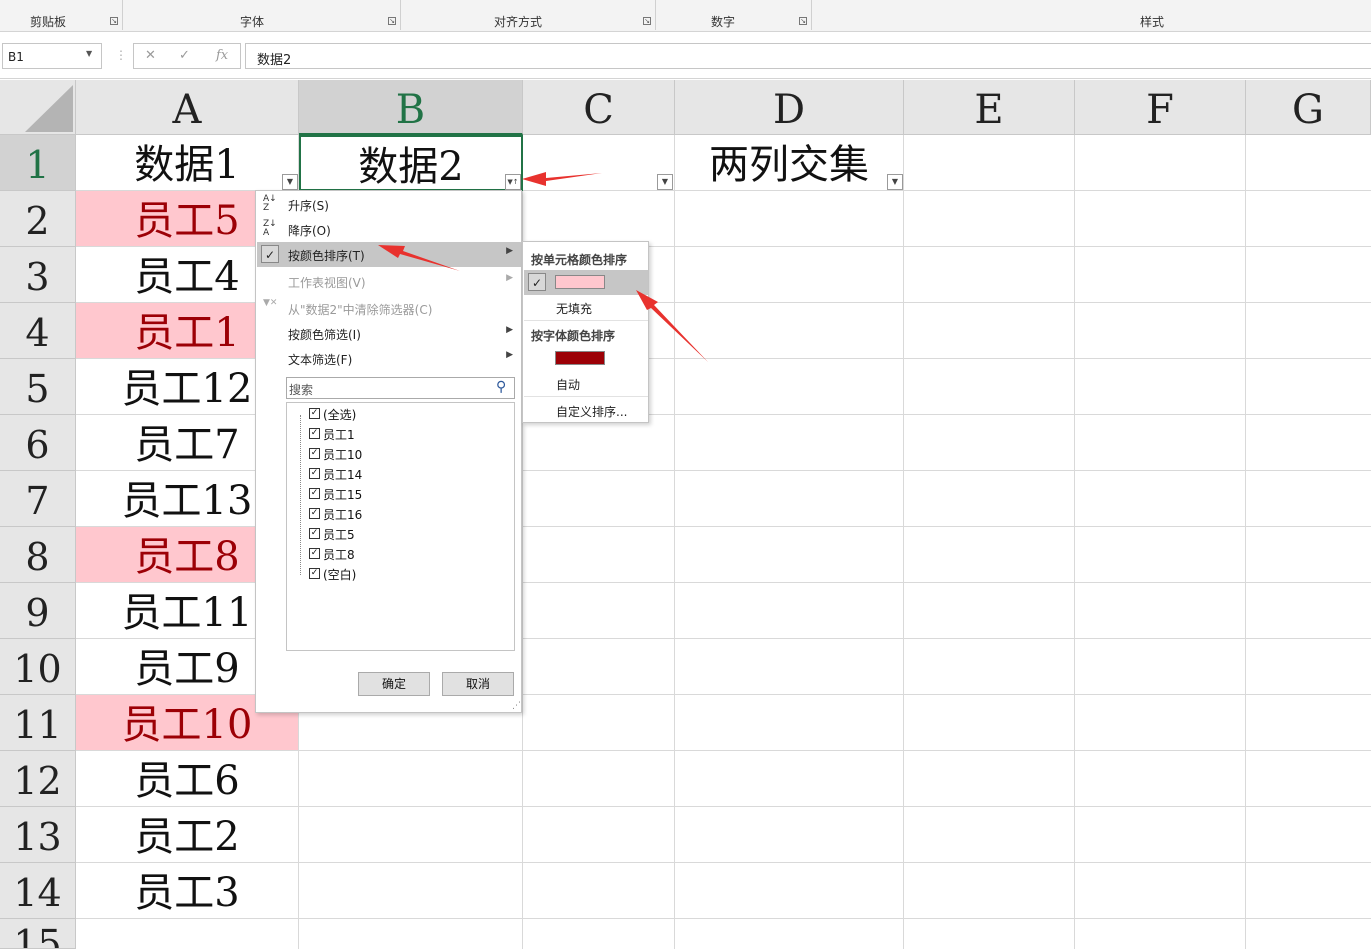 This screenshot has height=949, width=1371. What do you see at coordinates (150, 55) in the screenshot?
I see `cancel-icon: ✕` at bounding box center [150, 55].